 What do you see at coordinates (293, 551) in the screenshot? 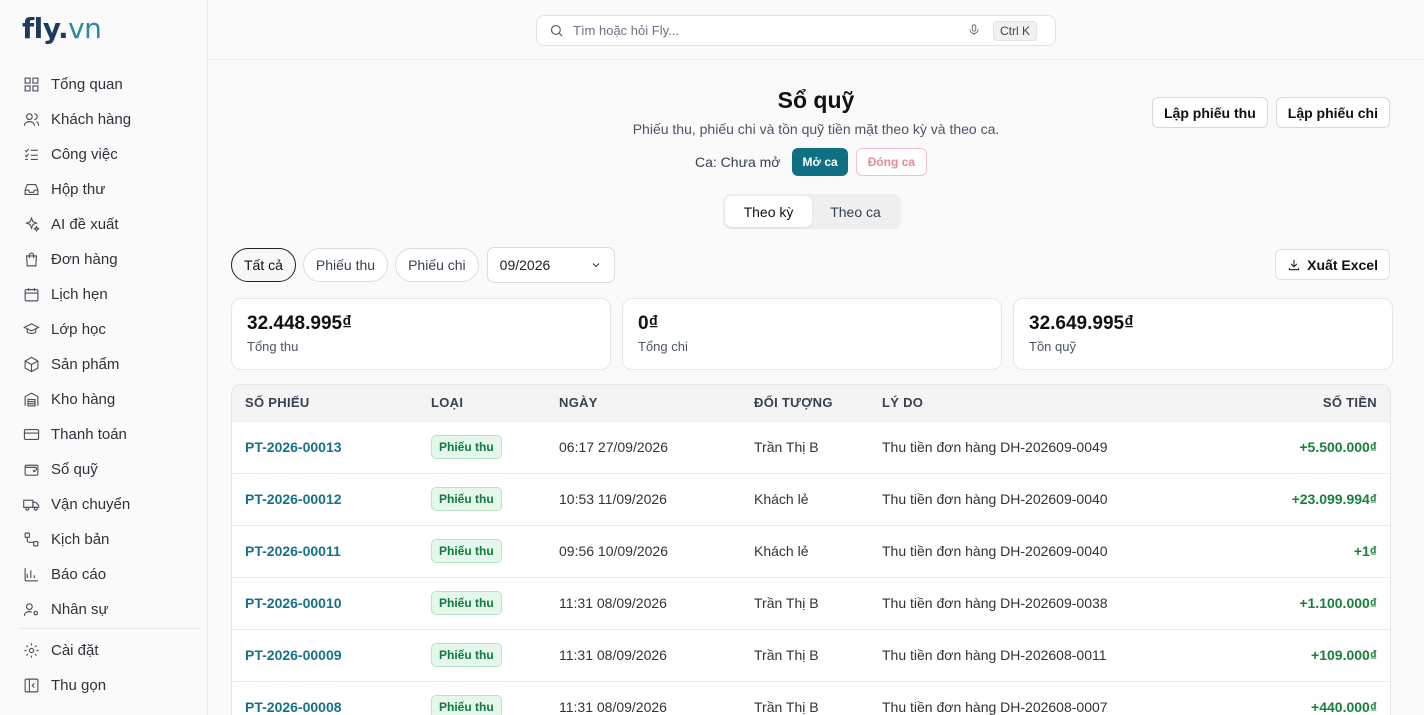
I see `voucher-number-link: PT-2026-00011` at bounding box center [293, 551].